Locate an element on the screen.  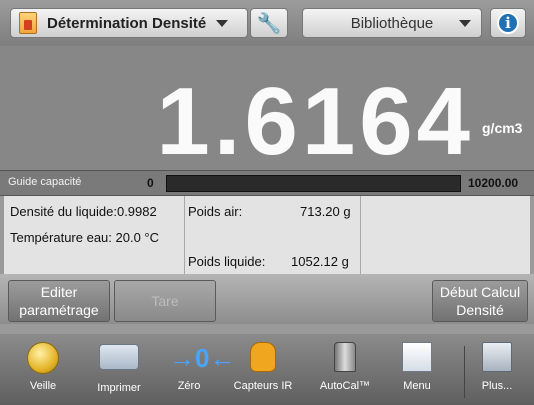
weight-air-value: 713.20 g is located at coordinates (325, 211).